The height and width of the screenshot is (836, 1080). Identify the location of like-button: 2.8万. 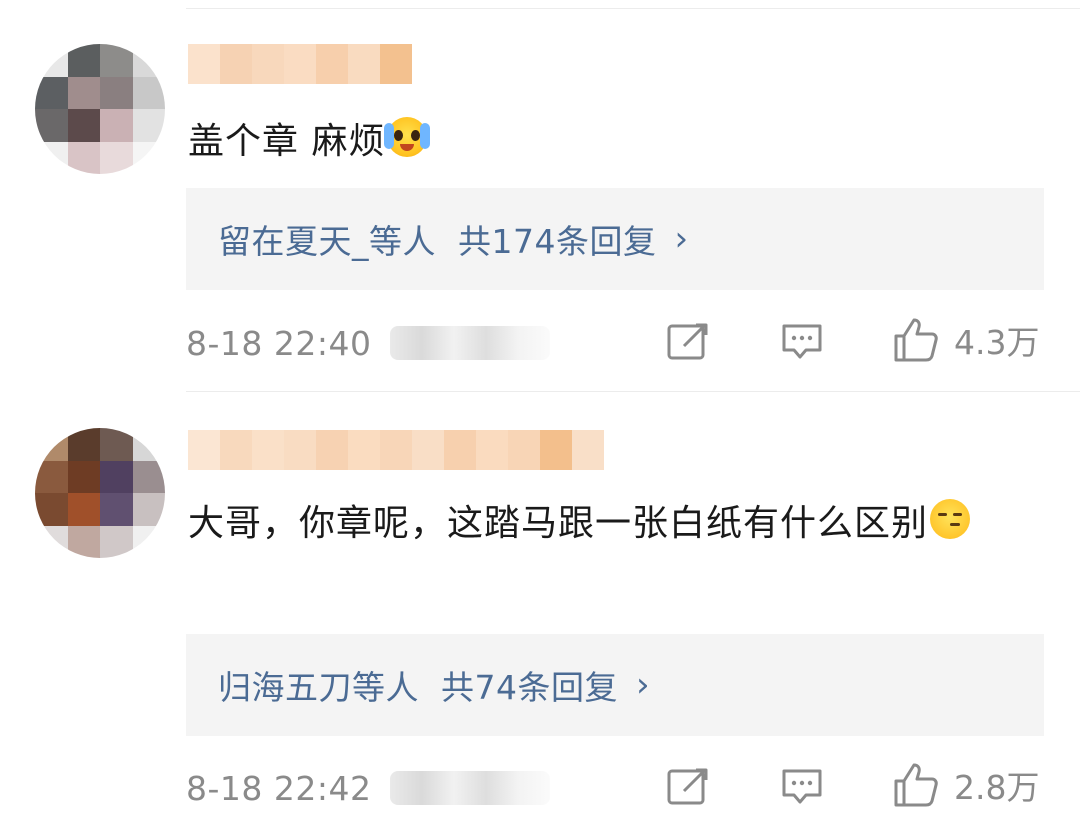
(965, 785).